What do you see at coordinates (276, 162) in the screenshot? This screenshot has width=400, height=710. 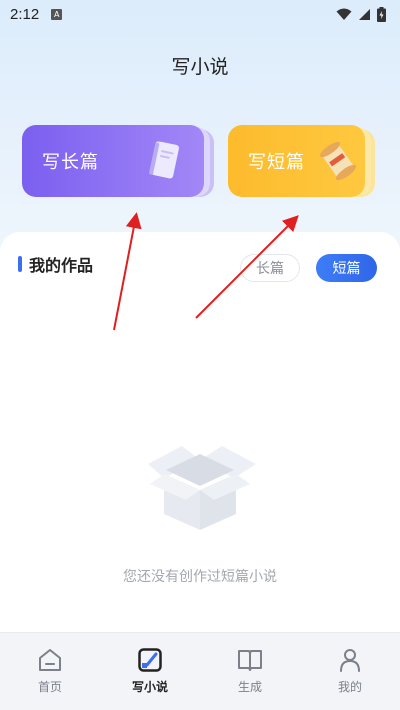 I see `write-short-label: 写短篇` at bounding box center [276, 162].